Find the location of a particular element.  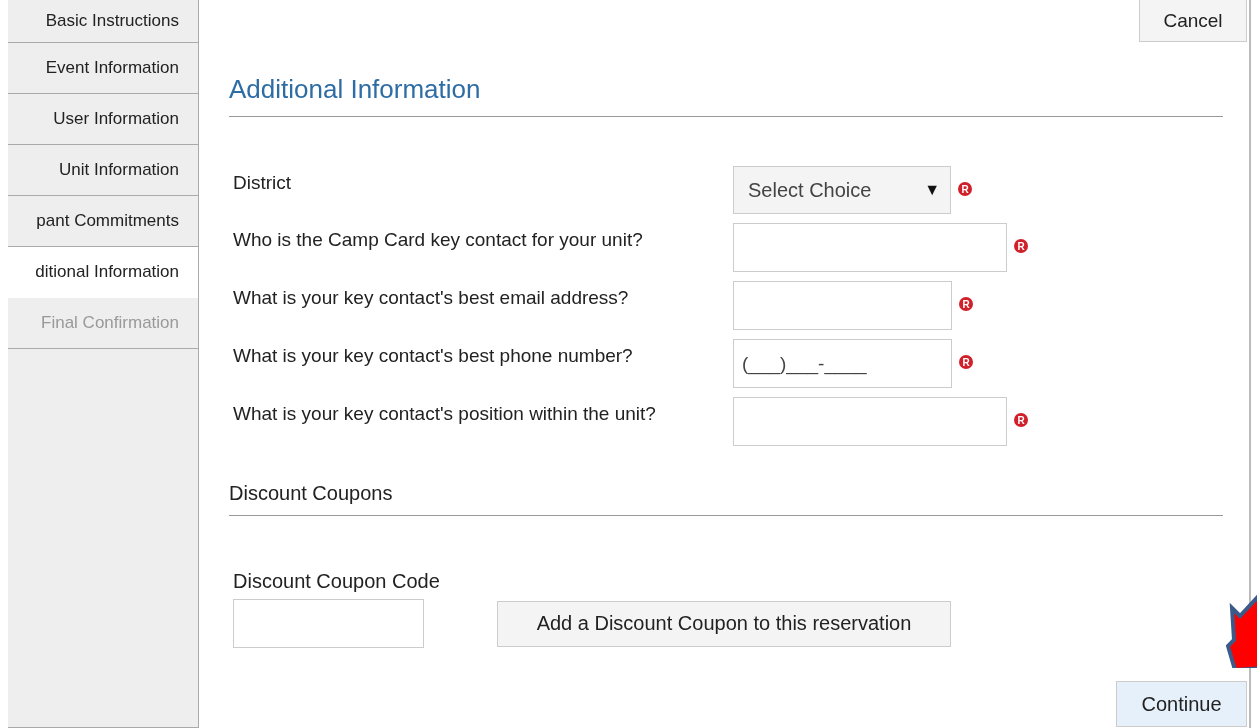

select-dropdown: Select Choice ▼ is located at coordinates (842, 190).